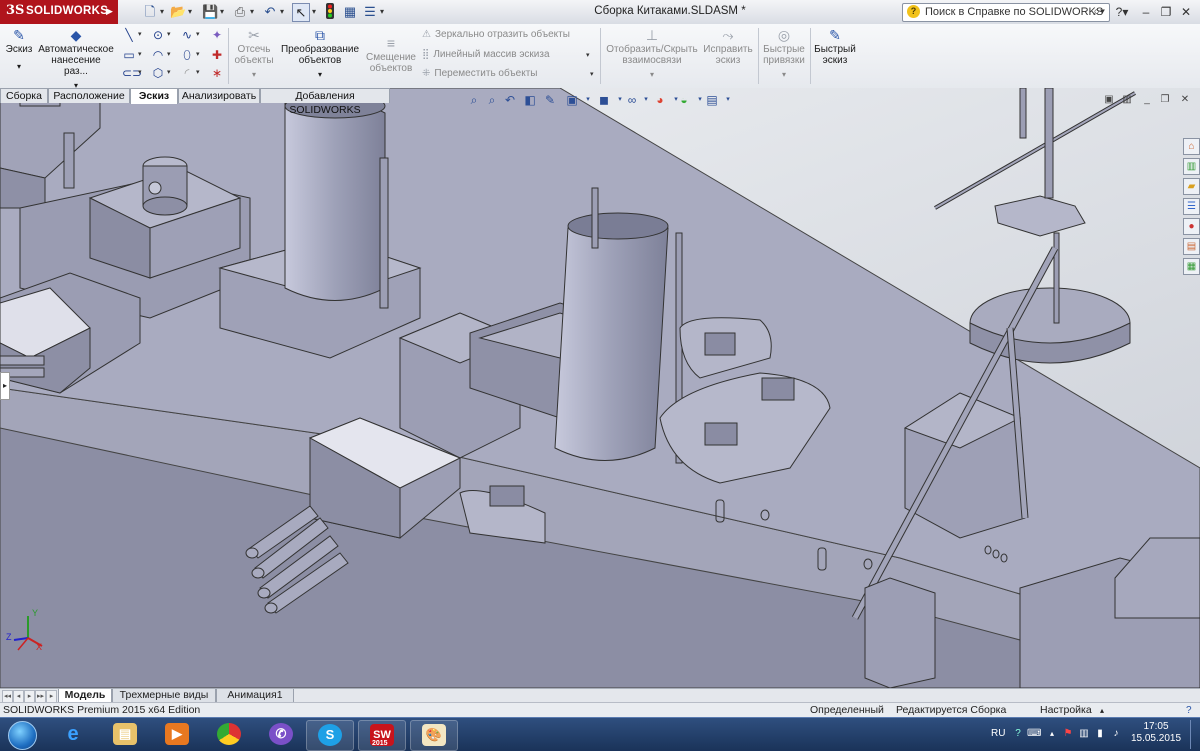  Describe the element at coordinates (1191, 166) in the screenshot. I see `design-library-icon: ▥` at that location.